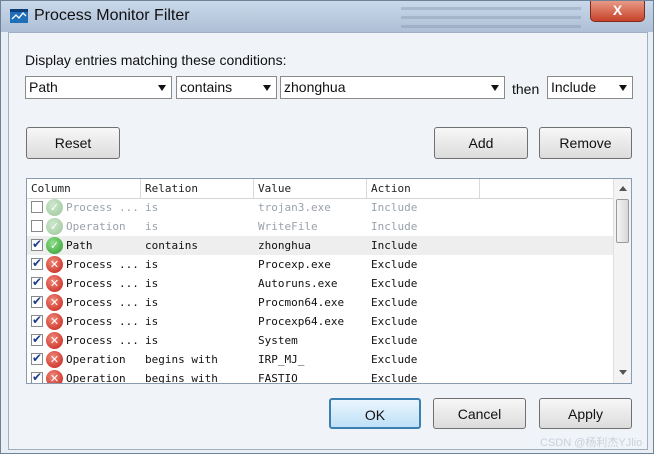 The image size is (654, 454). What do you see at coordinates (310, 188) in the screenshot?
I see `header-value: Value` at bounding box center [310, 188].